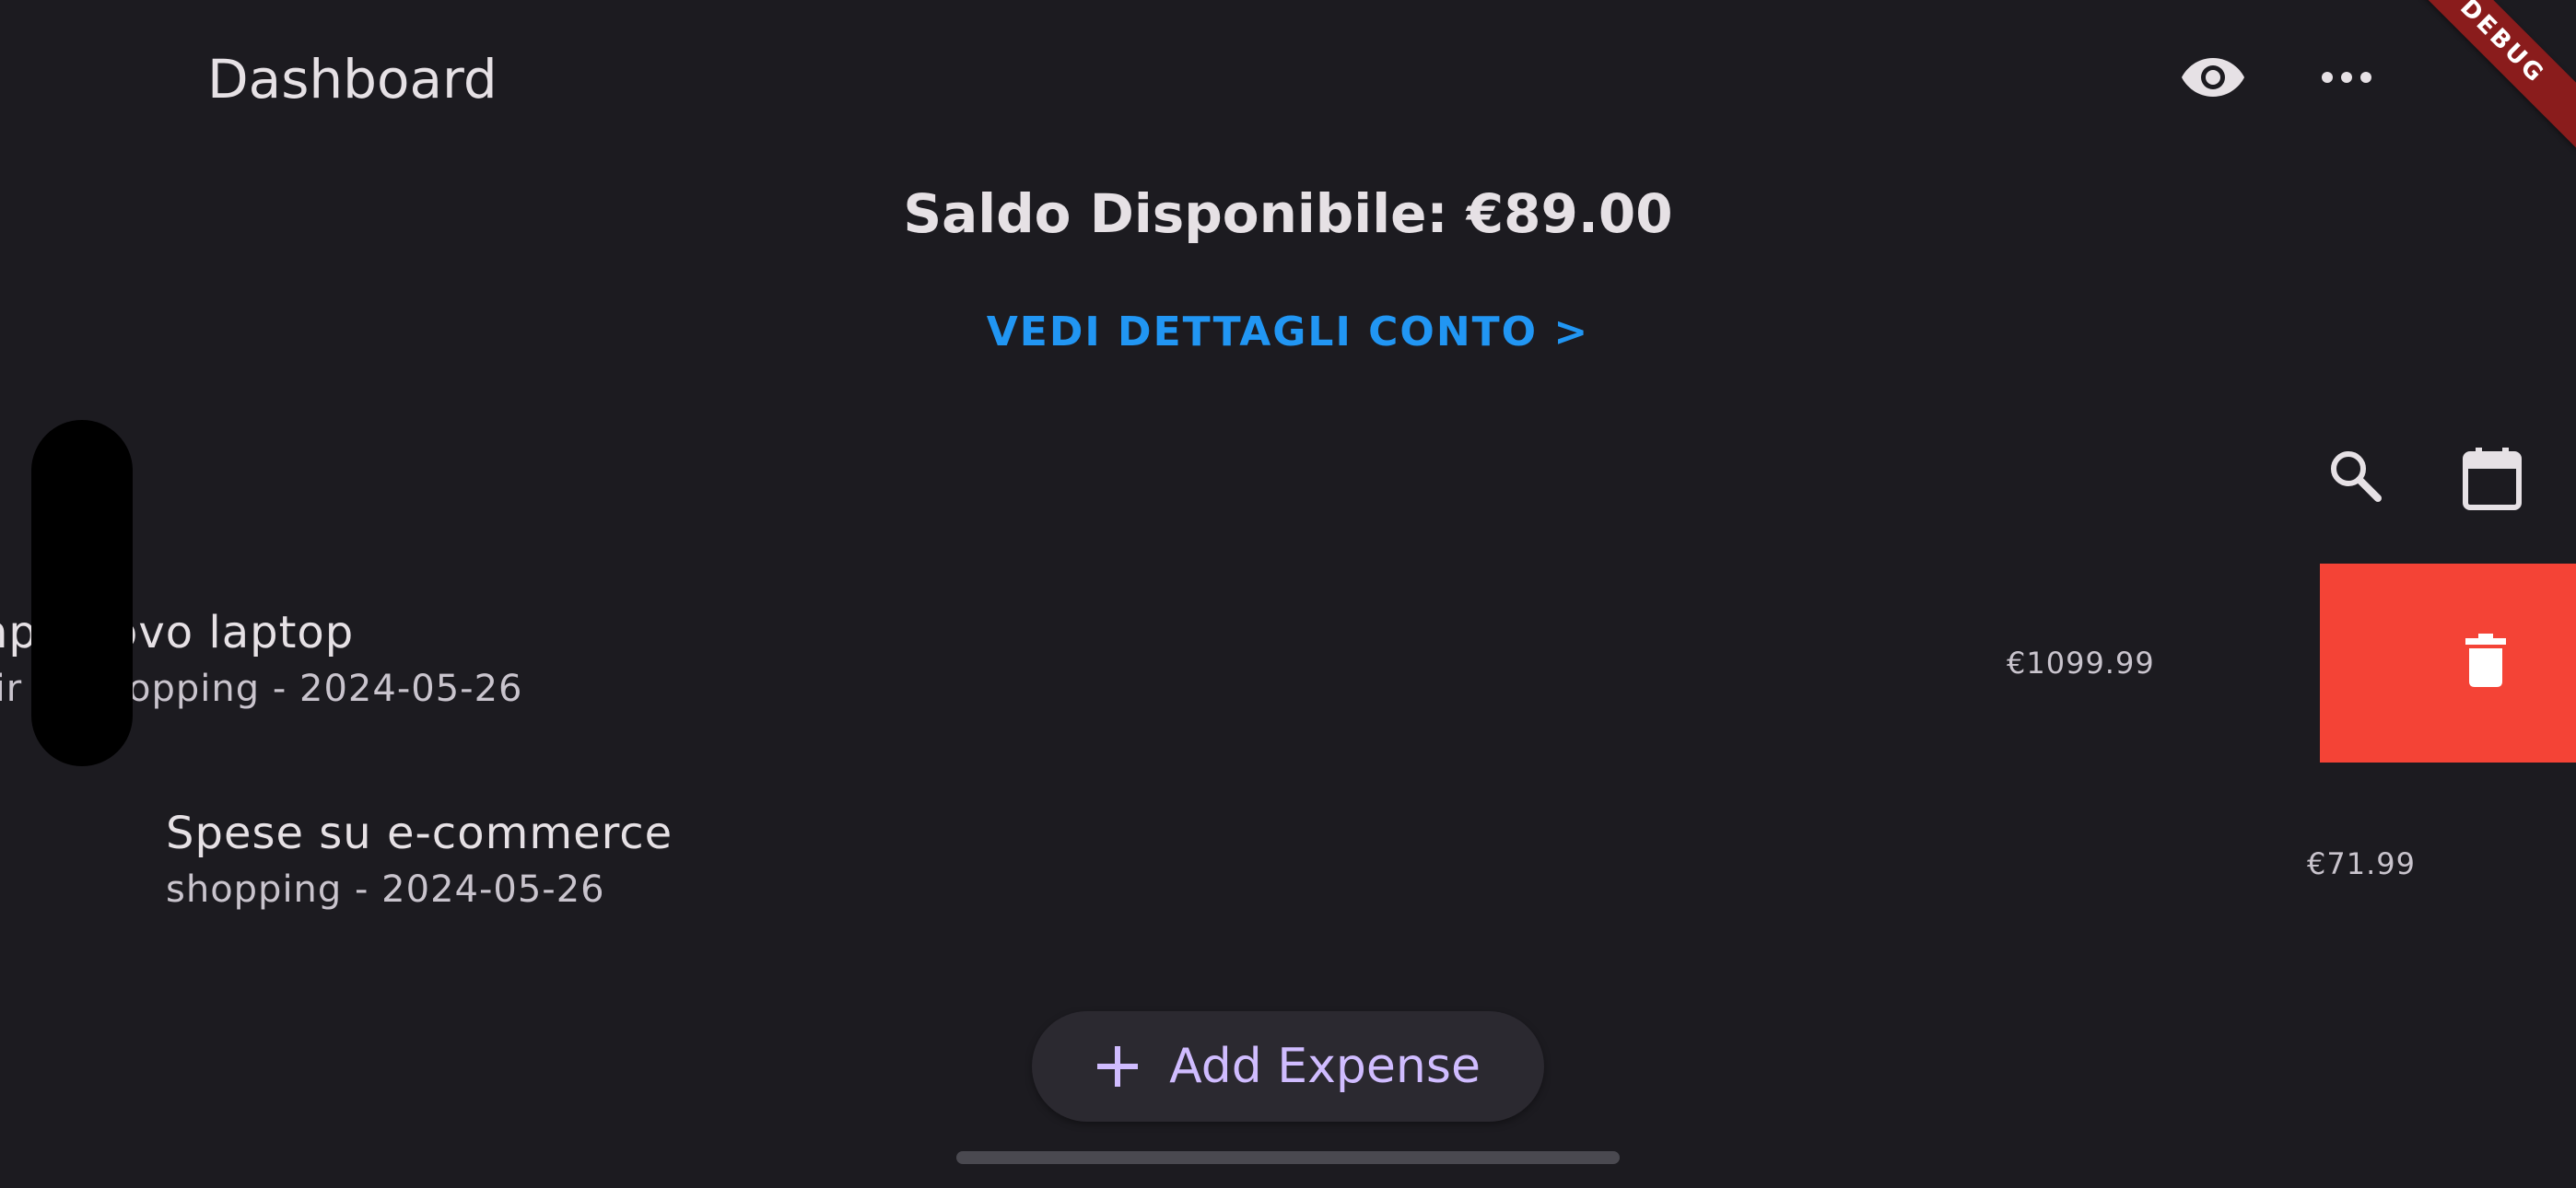 This screenshot has height=1188, width=2576. What do you see at coordinates (2485, 660) in the screenshot?
I see `trash-icon` at bounding box center [2485, 660].